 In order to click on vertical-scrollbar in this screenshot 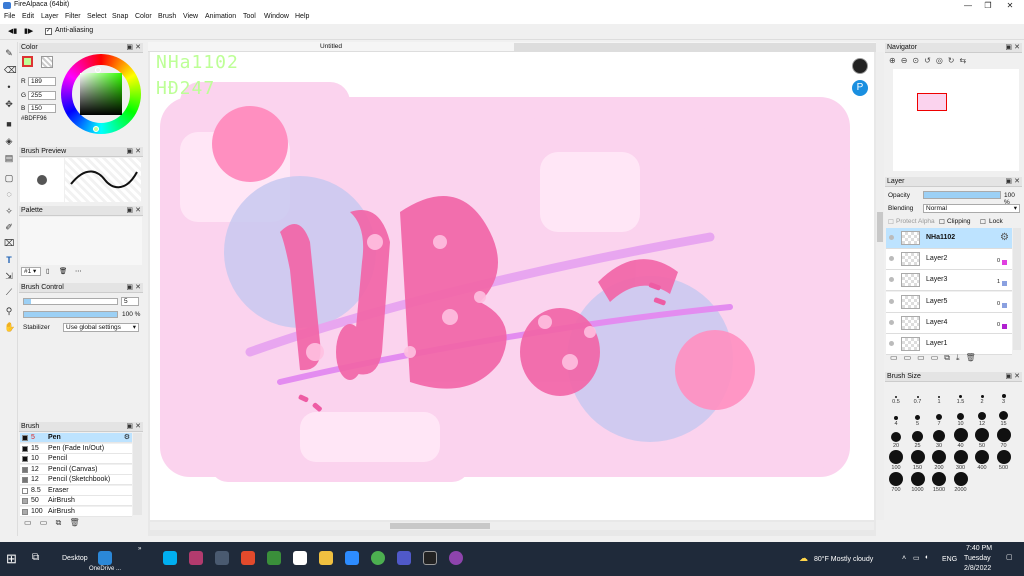, I will do `click(880, 286)`.